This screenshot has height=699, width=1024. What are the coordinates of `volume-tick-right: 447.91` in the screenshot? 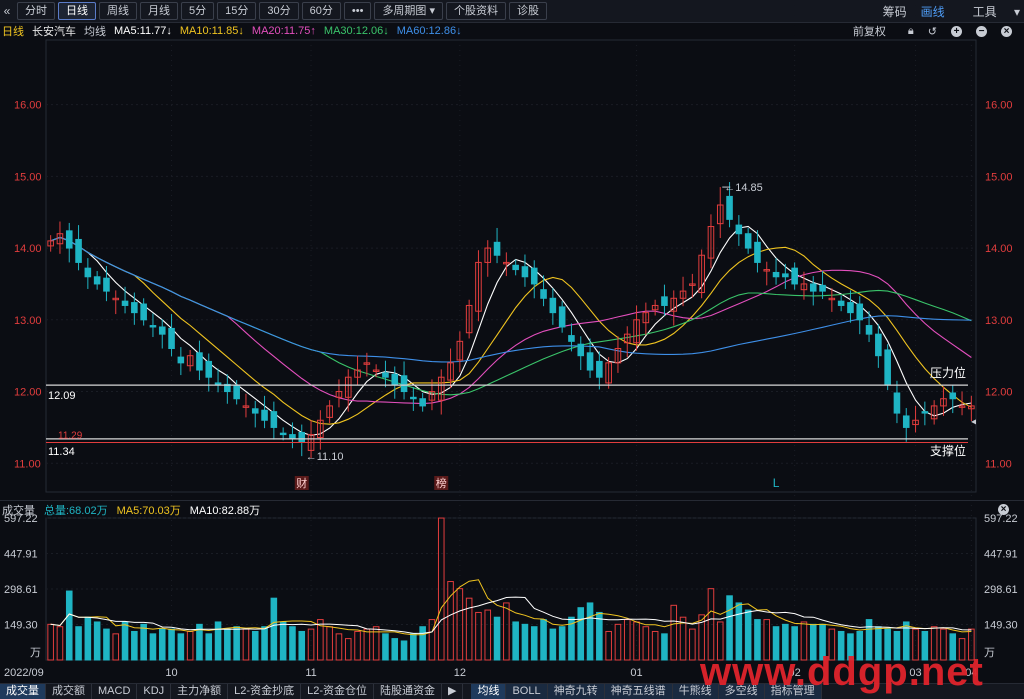 It's located at (1001, 555).